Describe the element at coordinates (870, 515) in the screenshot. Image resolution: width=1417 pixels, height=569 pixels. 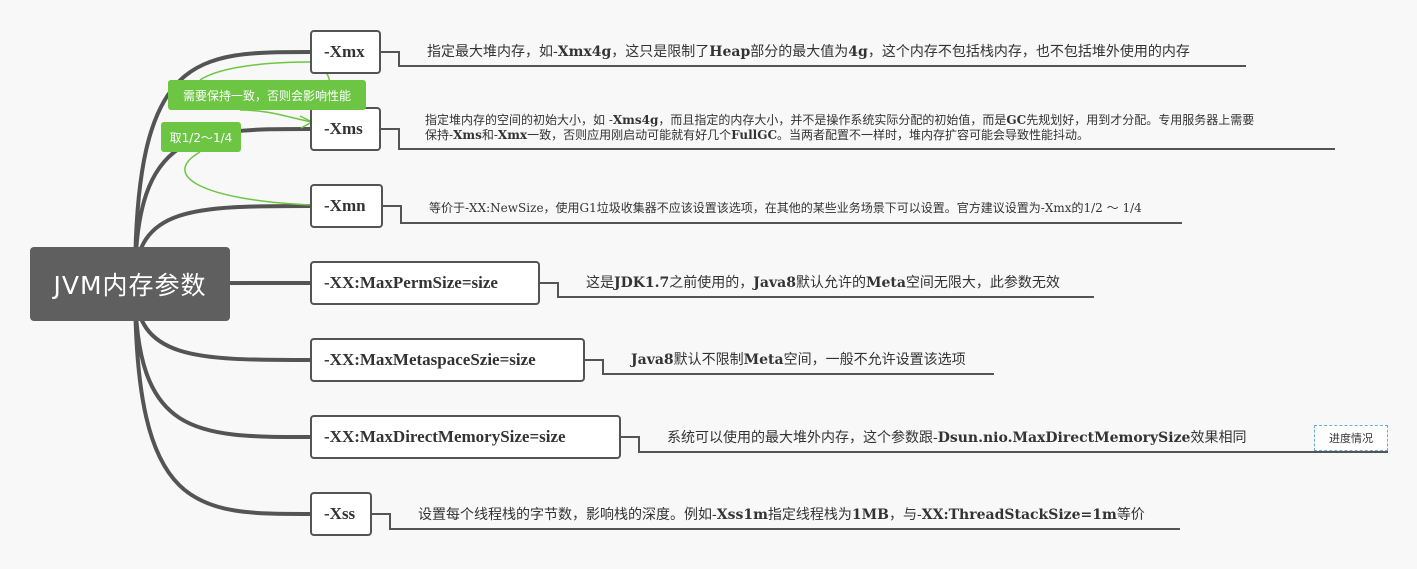
I see `desc-keyword: 1MB` at that location.